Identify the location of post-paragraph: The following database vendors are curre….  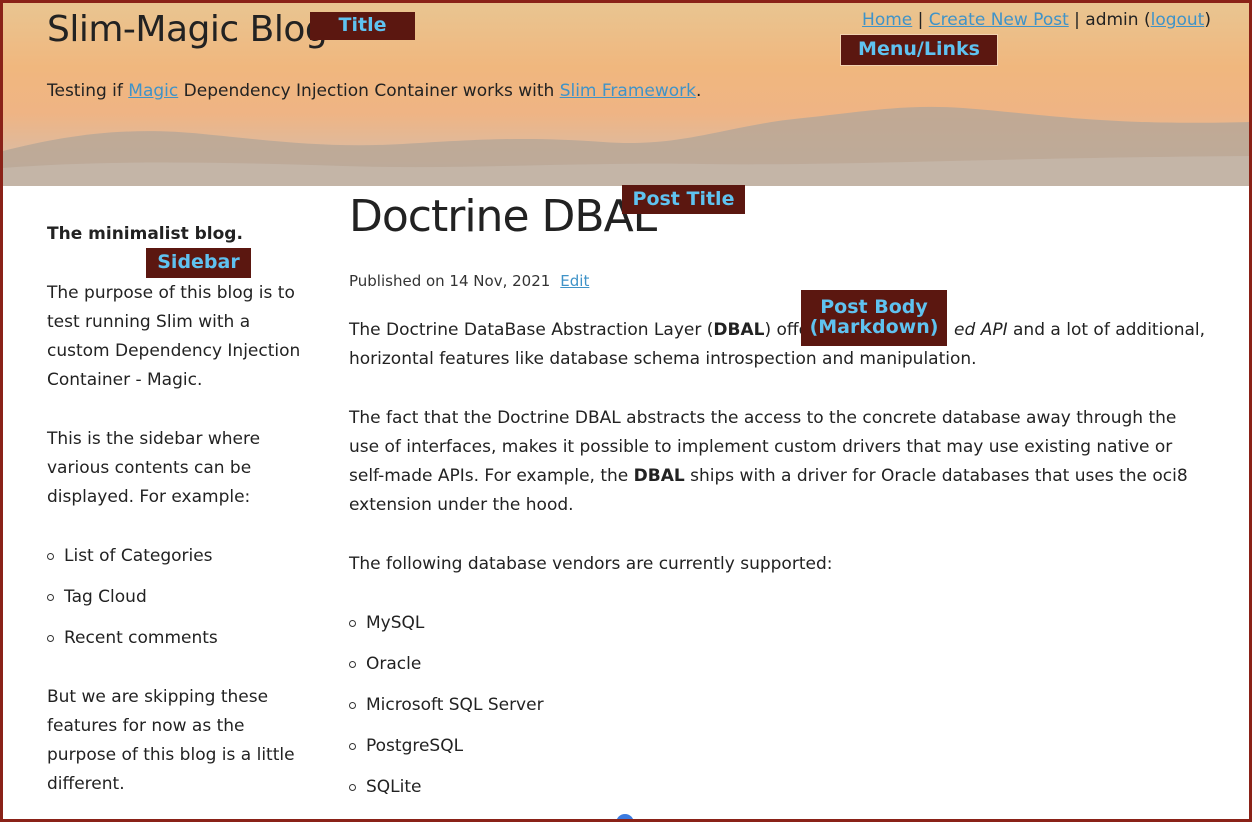
(591, 564).